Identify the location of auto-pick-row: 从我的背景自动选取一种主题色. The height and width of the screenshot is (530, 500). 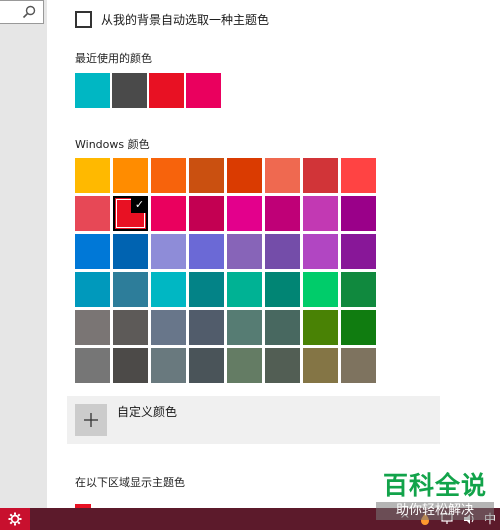
(172, 19).